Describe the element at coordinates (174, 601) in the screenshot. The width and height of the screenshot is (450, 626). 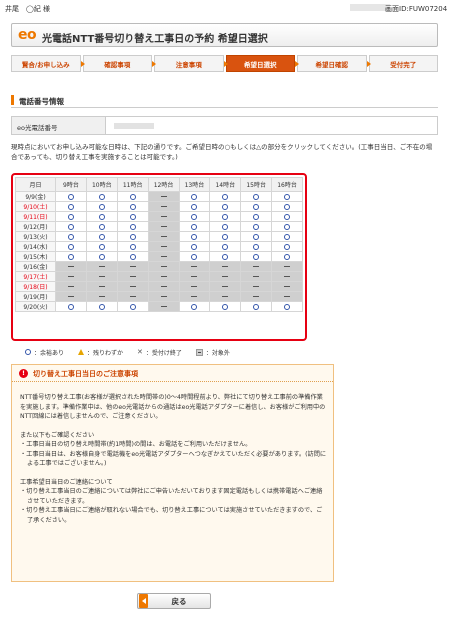
I see `back-button: 戻る` at that location.